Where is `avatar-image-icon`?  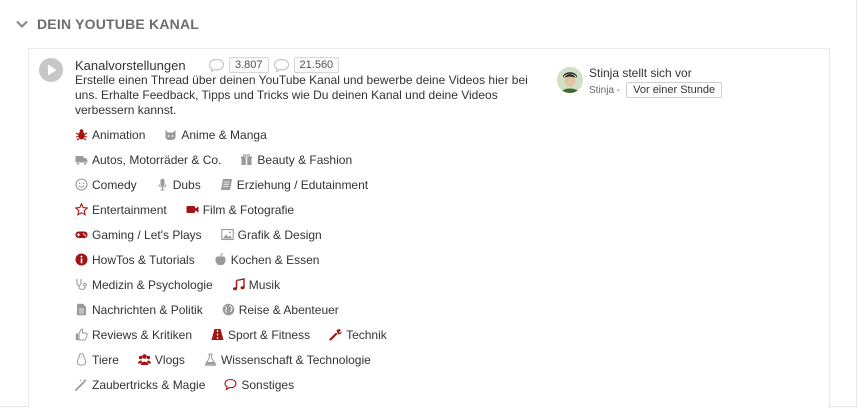 avatar-image-icon is located at coordinates (570, 80).